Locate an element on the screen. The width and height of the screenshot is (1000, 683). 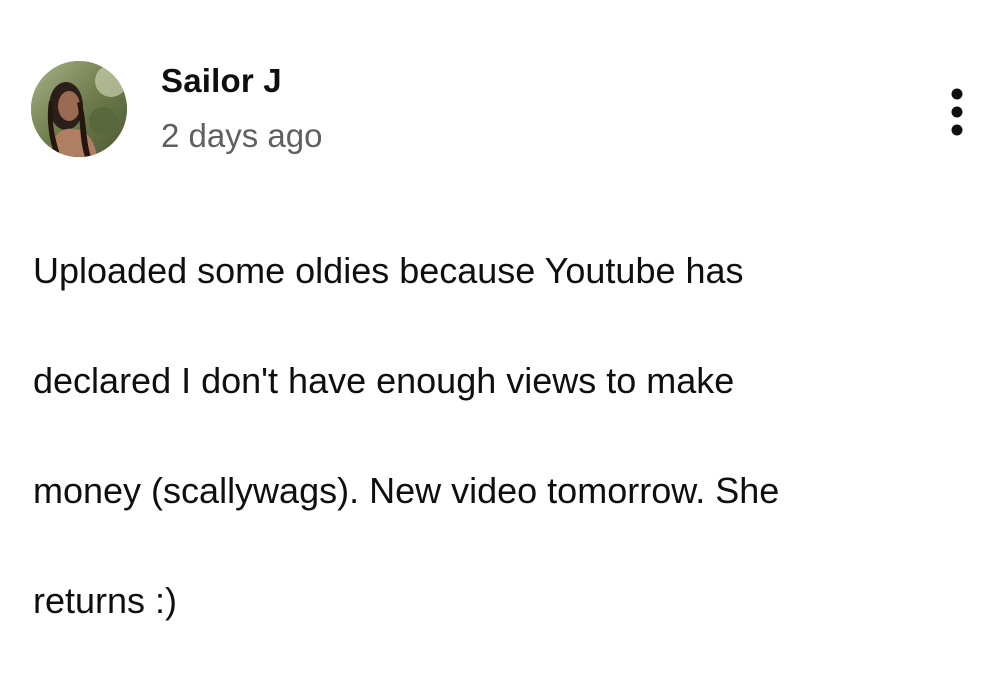
more-vertical-icon is located at coordinates (957, 112).